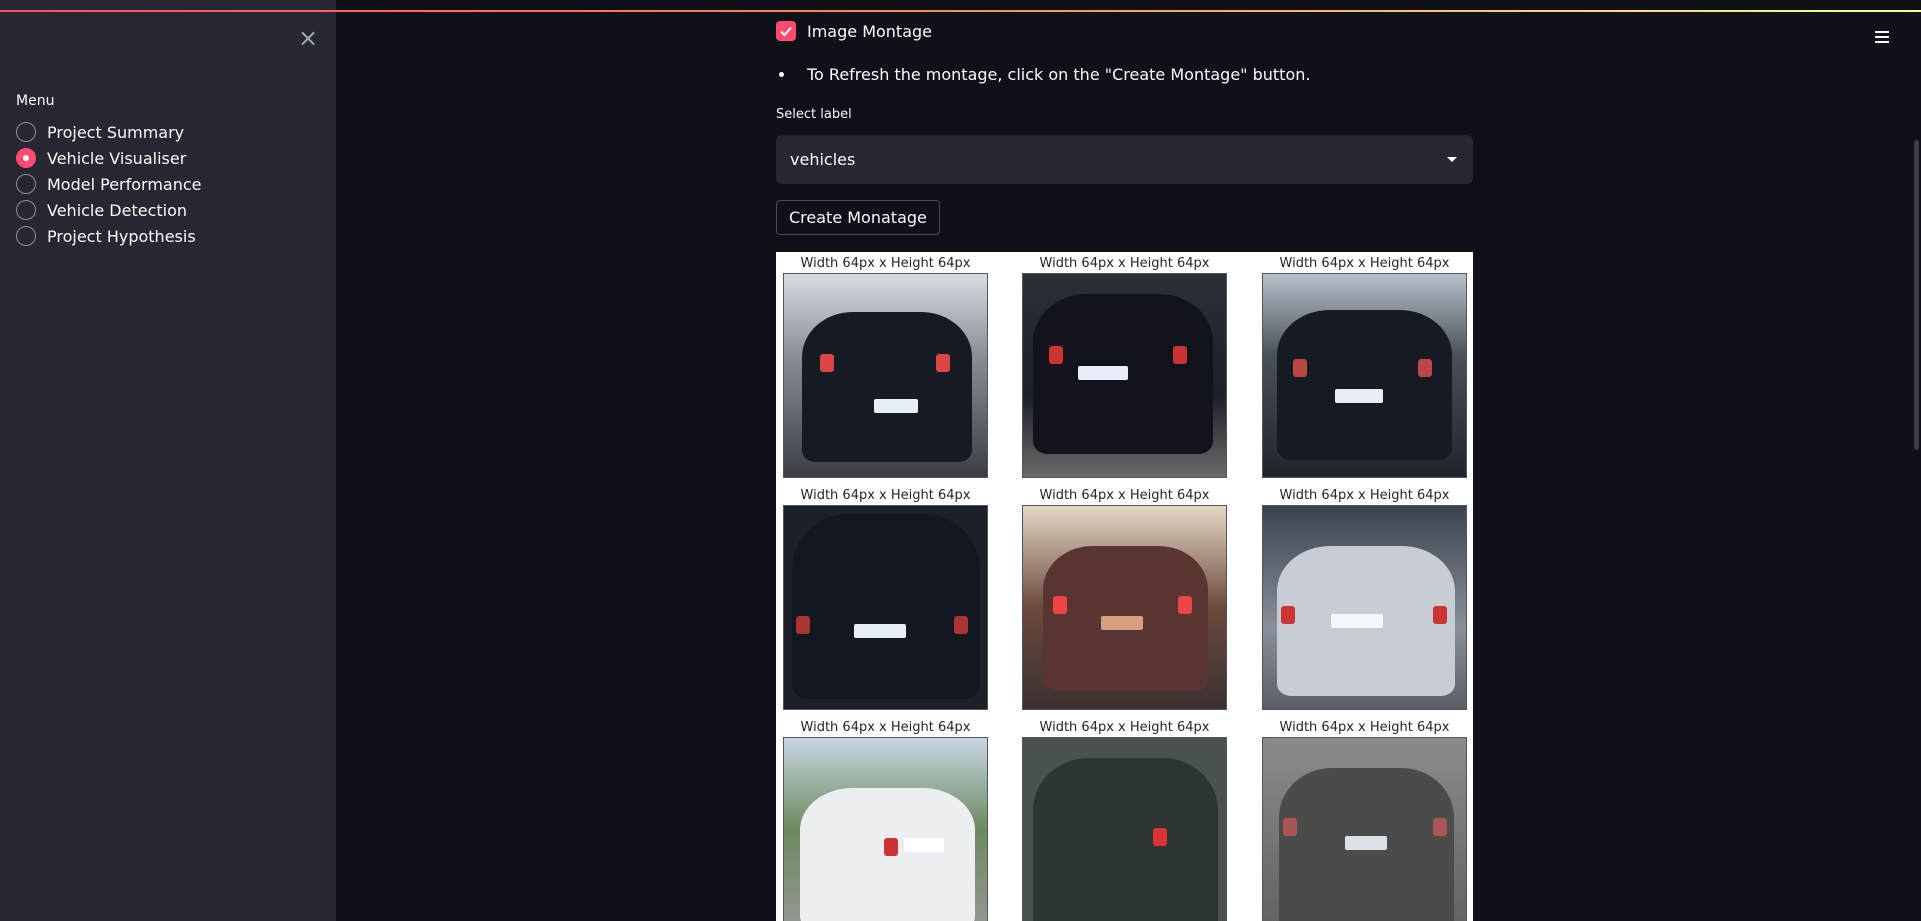 This screenshot has width=1921, height=921. Describe the element at coordinates (858, 217) in the screenshot. I see `create-montage-button: Create Monatage` at that location.